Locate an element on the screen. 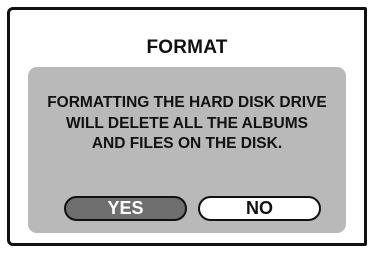 Image resolution: width=374 pixels, height=254 pixels. warning-message-line-2: WILL DELETE ALL THE ALBUMS is located at coordinates (187, 123).